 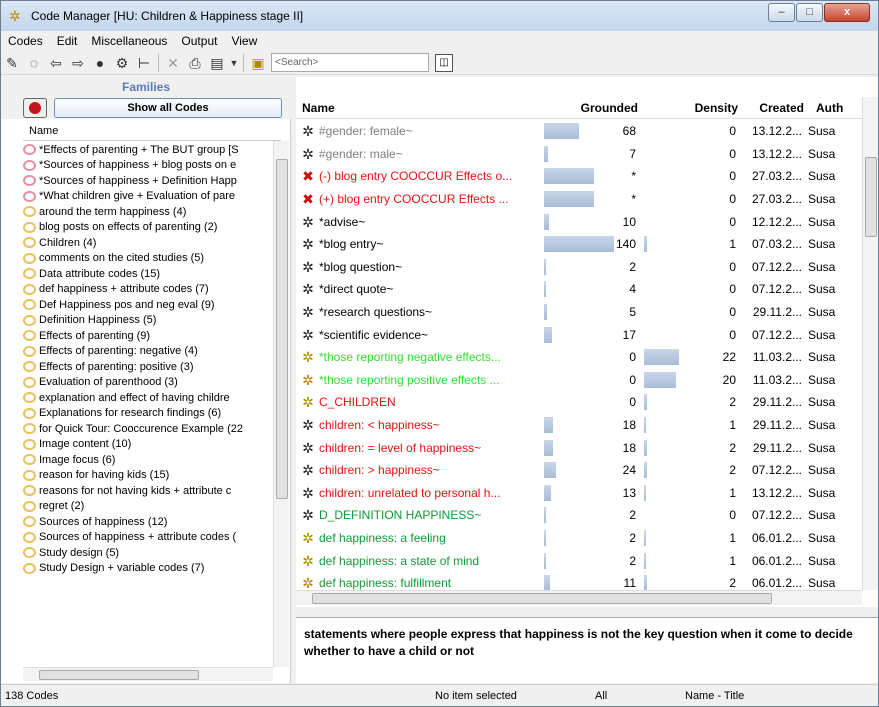 I want to click on close-button: x, so click(x=847, y=12).